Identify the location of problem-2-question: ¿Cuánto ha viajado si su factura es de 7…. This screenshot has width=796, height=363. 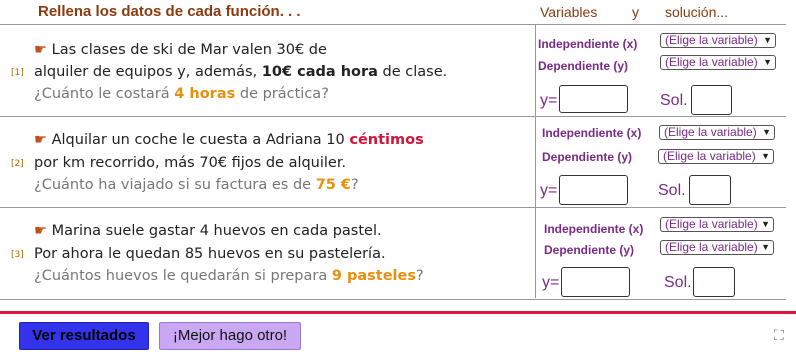
(196, 185).